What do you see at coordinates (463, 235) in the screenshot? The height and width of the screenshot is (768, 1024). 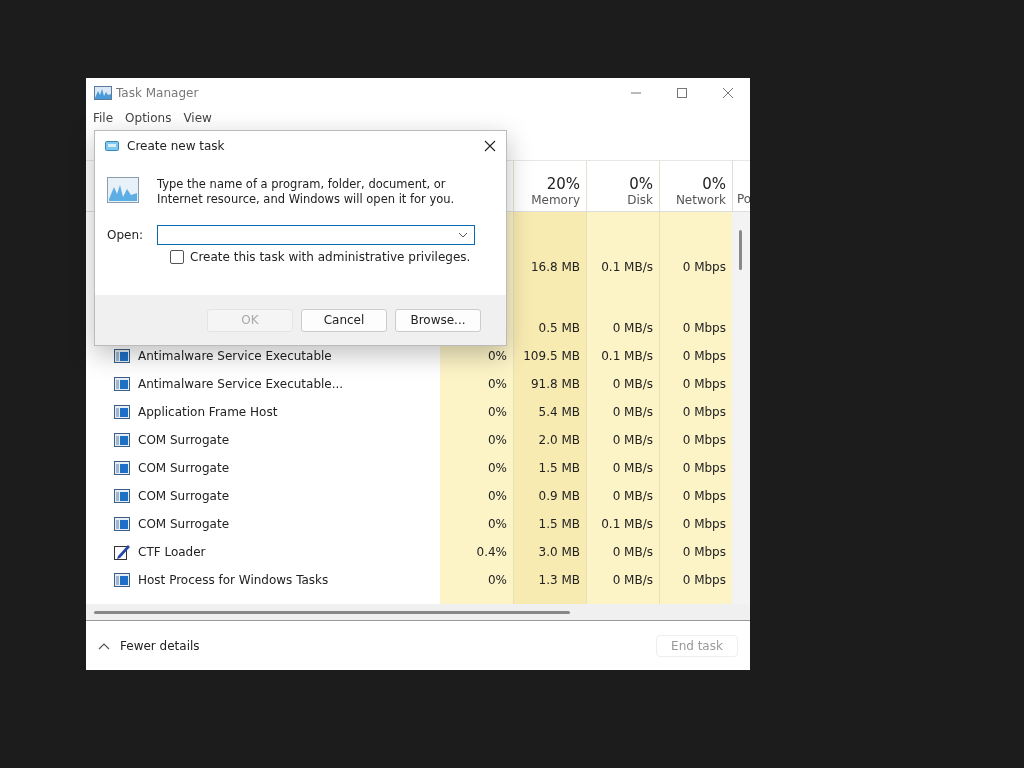 I see `chevron-down-icon` at bounding box center [463, 235].